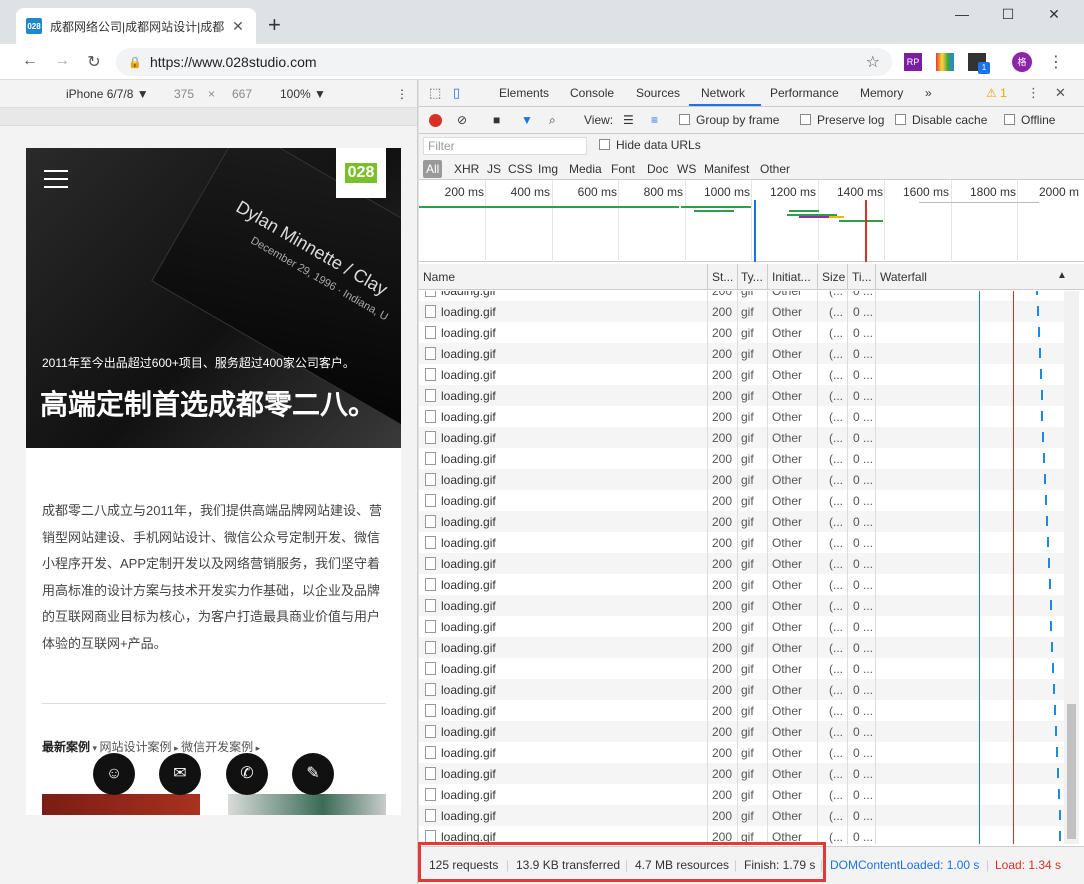 Image resolution: width=1084 pixels, height=884 pixels. Describe the element at coordinates (913, 62) in the screenshot. I see `rp-extension-icon: RP` at that location.